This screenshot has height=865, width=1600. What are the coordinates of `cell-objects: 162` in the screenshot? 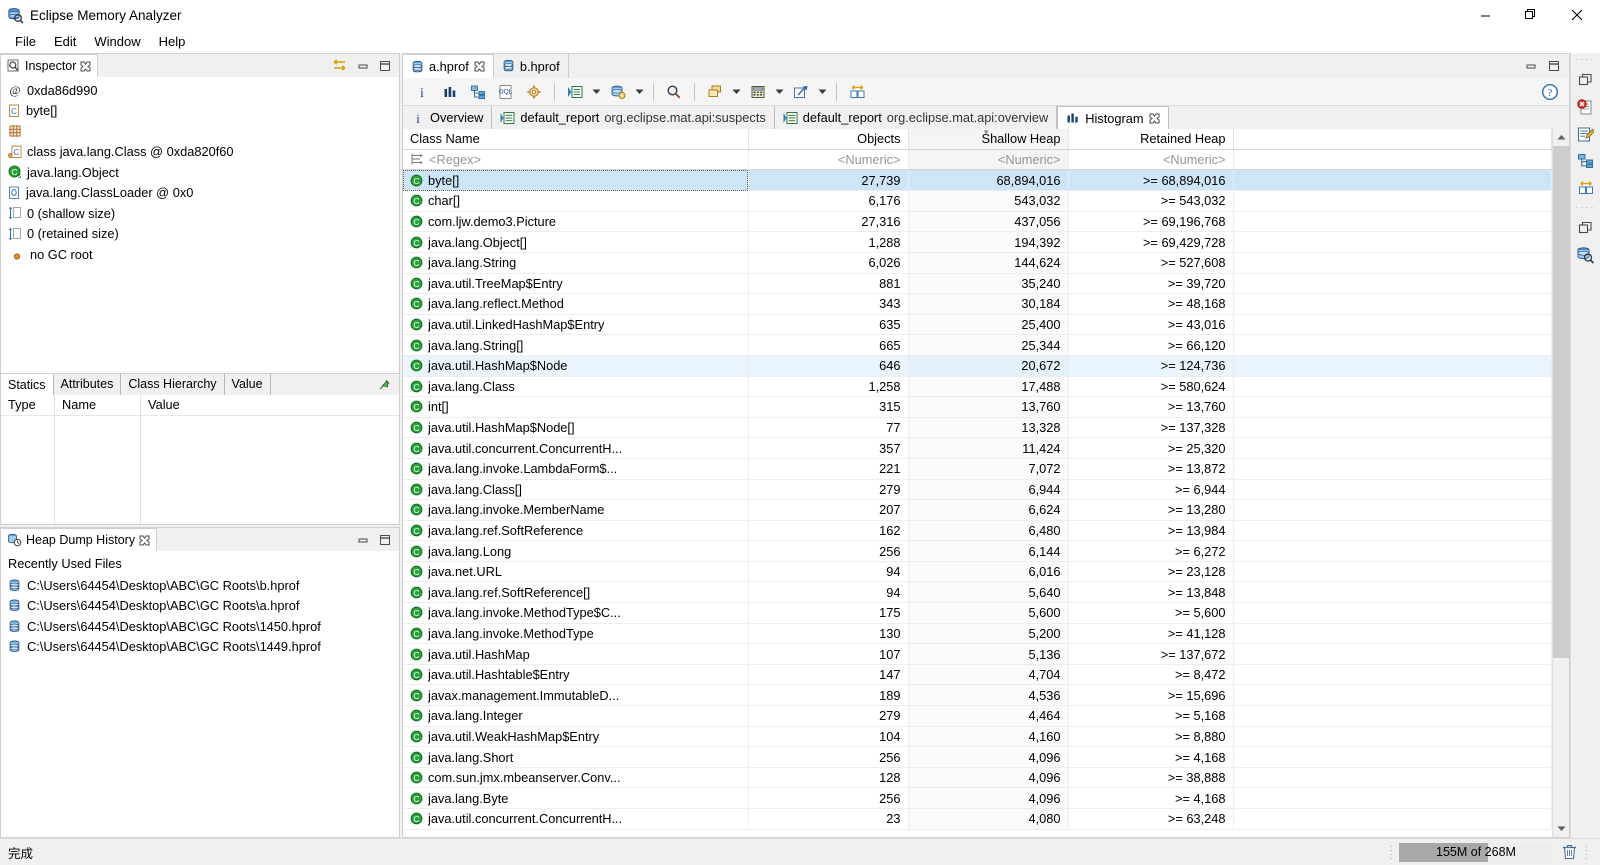 It's located at (828, 531).